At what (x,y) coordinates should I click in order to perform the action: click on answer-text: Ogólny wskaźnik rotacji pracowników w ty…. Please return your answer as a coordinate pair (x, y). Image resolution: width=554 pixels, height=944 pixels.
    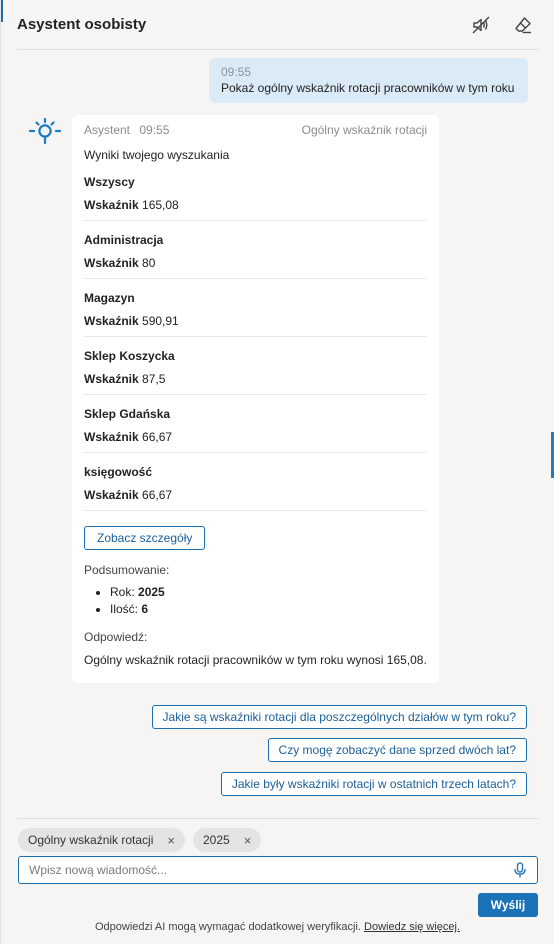
    Looking at the image, I should click on (255, 660).